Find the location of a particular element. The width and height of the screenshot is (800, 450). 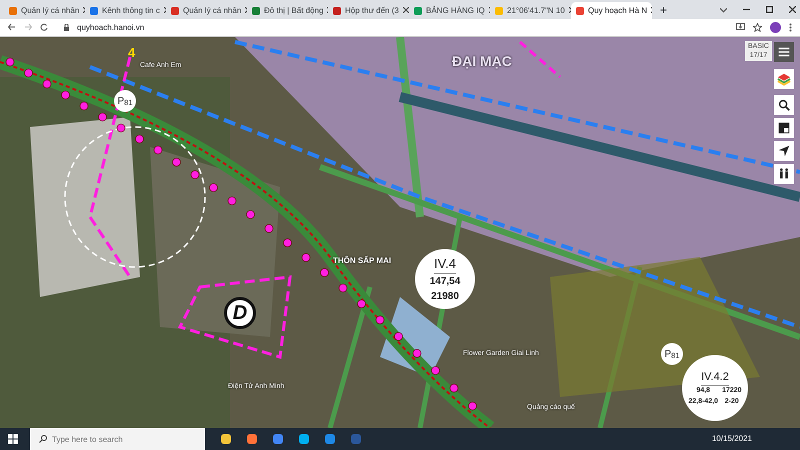

browser-tab: Kênh thông tin c is located at coordinates (125, 10).